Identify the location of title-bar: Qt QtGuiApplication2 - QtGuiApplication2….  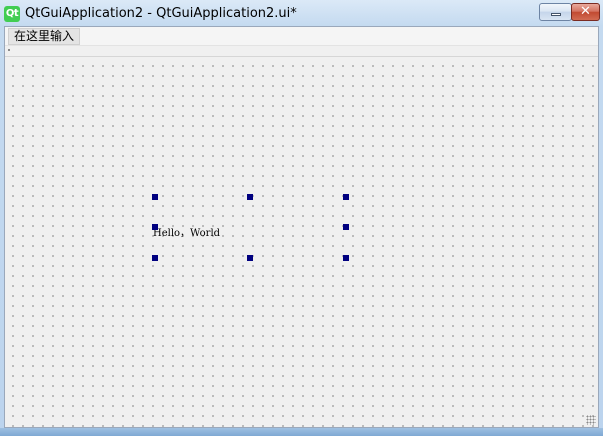
(301, 13).